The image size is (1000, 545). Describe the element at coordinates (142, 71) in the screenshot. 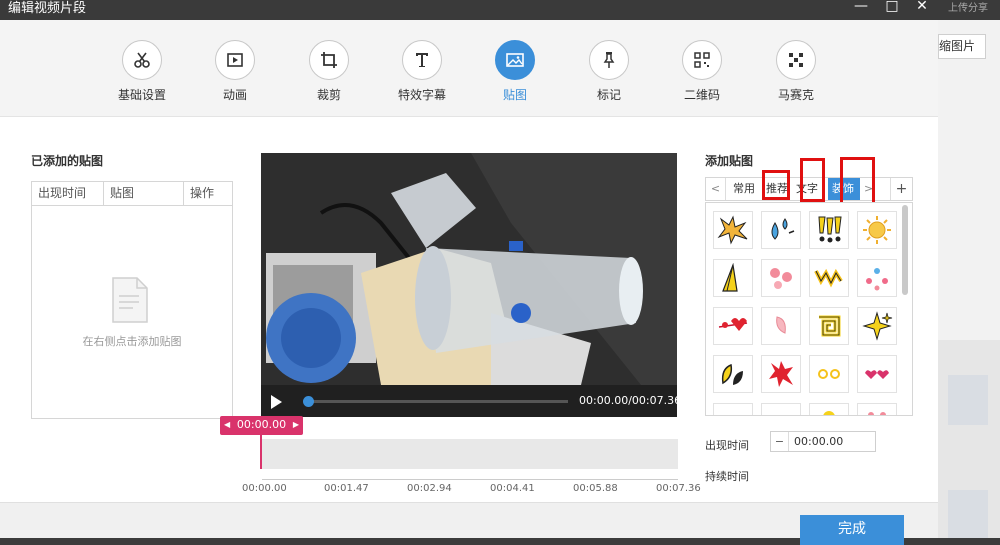

I see `tool-basic-settings: 基础设置` at that location.